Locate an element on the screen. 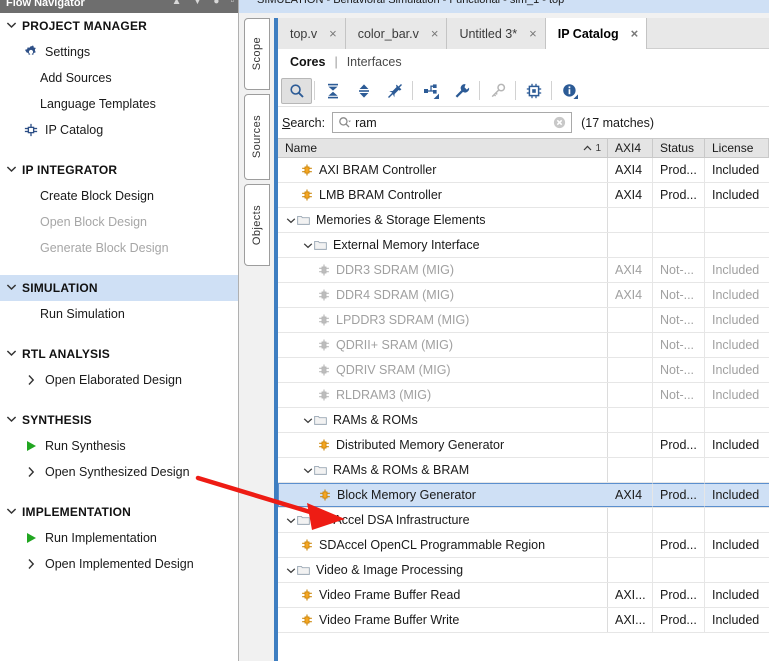  subtab-cores: Cores is located at coordinates (307, 62).